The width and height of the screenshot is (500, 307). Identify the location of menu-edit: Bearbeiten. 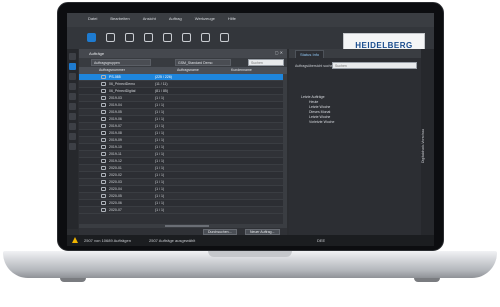
(119, 18).